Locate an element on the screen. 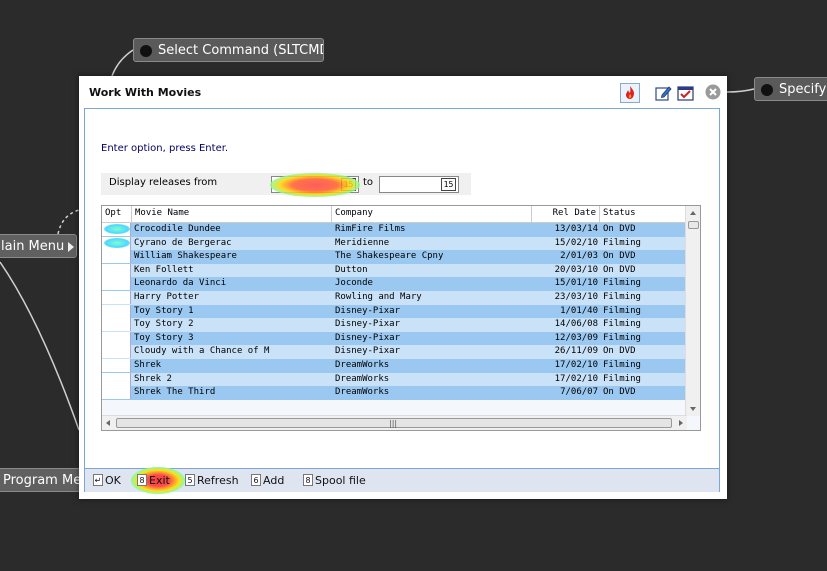 Image resolution: width=827 pixels, height=571 pixels. movie-name-cell: Shrek is located at coordinates (148, 364).